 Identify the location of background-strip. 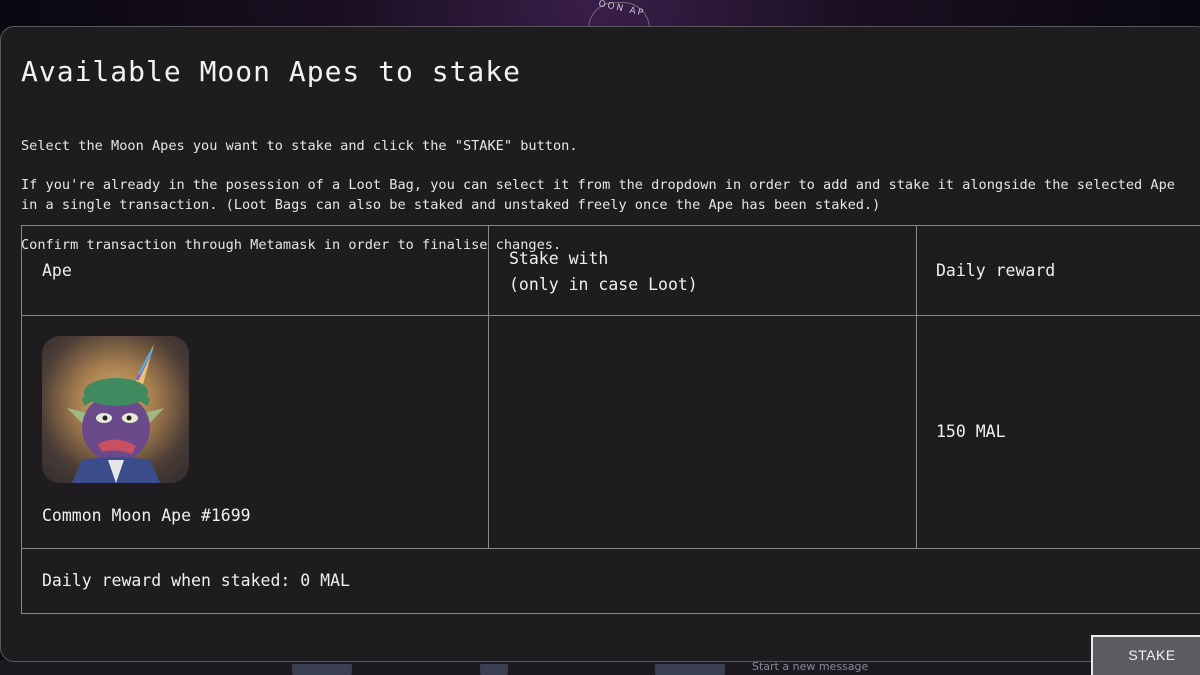
(600, 667).